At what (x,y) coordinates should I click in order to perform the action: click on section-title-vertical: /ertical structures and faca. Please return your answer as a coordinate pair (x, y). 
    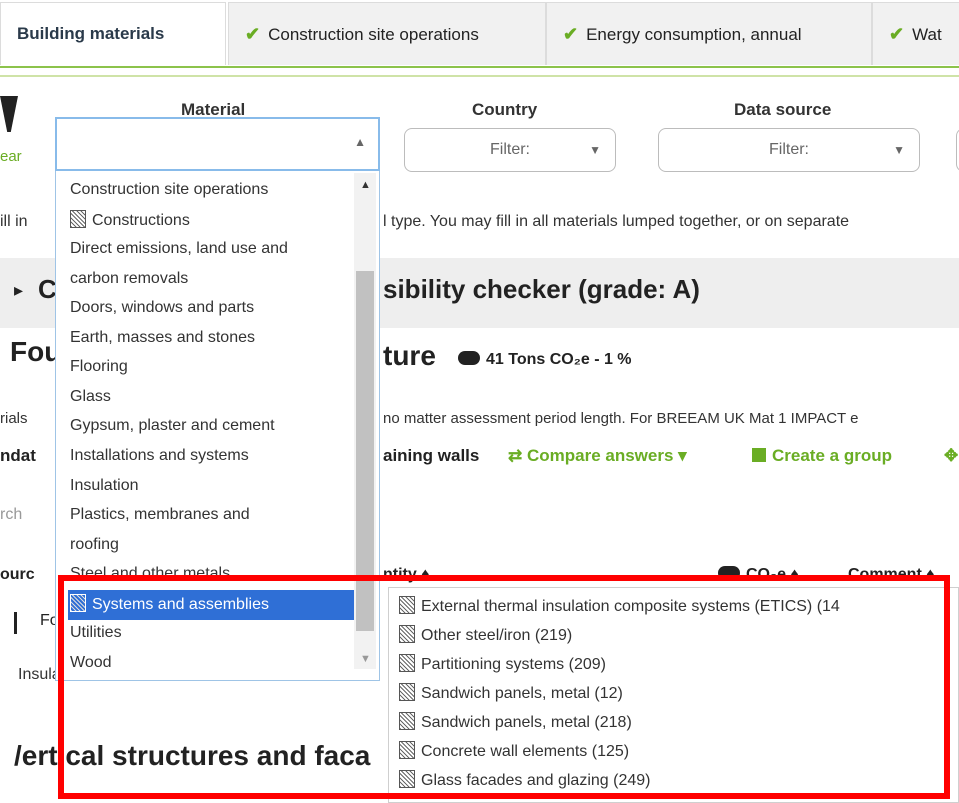
    Looking at the image, I should click on (192, 755).